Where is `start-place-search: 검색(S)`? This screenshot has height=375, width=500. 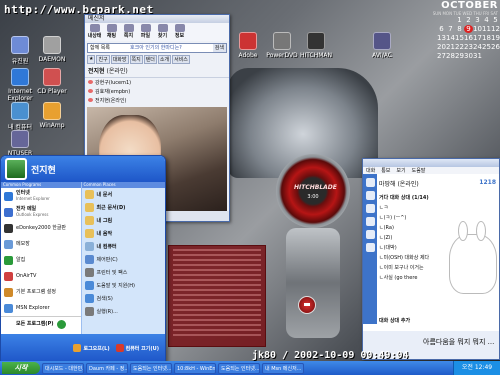
start-place-search: 검색(S) is located at coordinates (123, 298).